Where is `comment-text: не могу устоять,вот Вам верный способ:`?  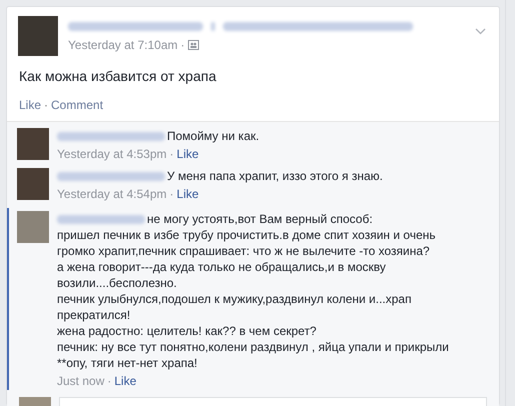 comment-text: не могу устоять,вот Вам верный способ: is located at coordinates (260, 219).